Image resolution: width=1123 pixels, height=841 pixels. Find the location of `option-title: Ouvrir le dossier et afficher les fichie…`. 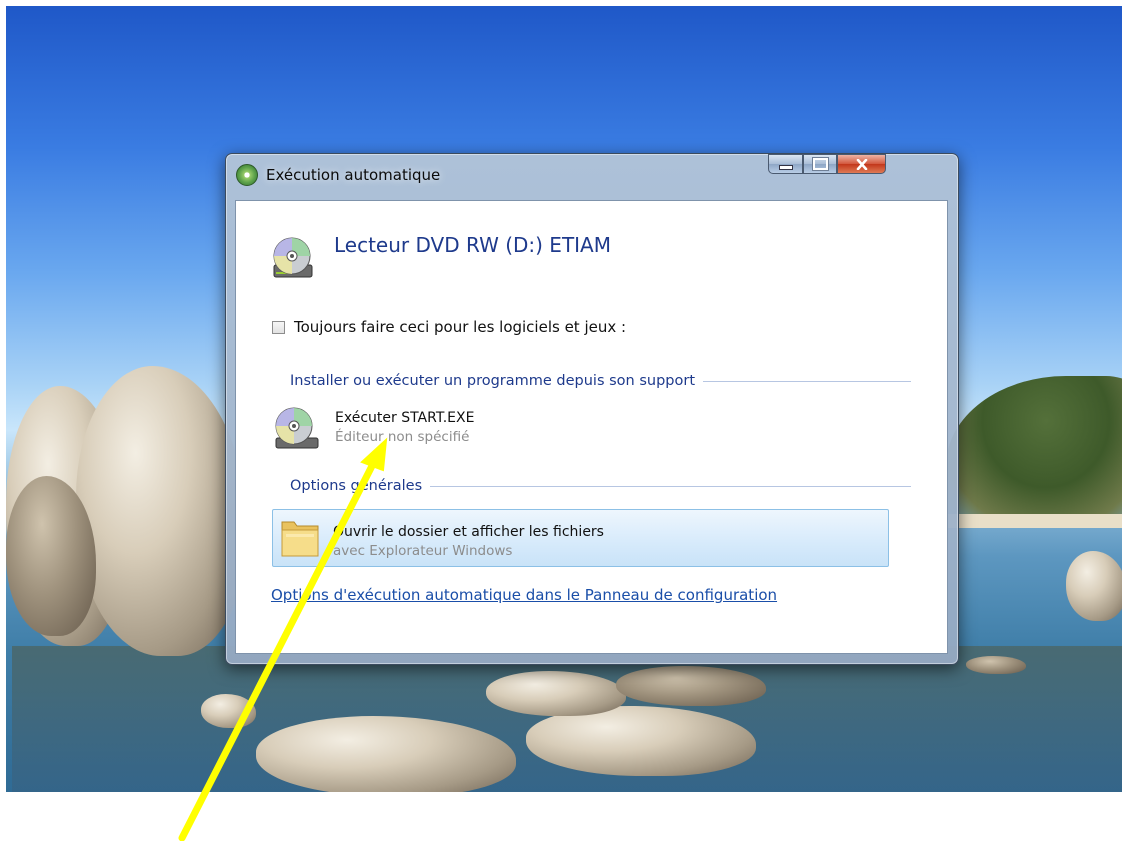

option-title: Ouvrir le dossier et afficher les fichie… is located at coordinates (468, 532).